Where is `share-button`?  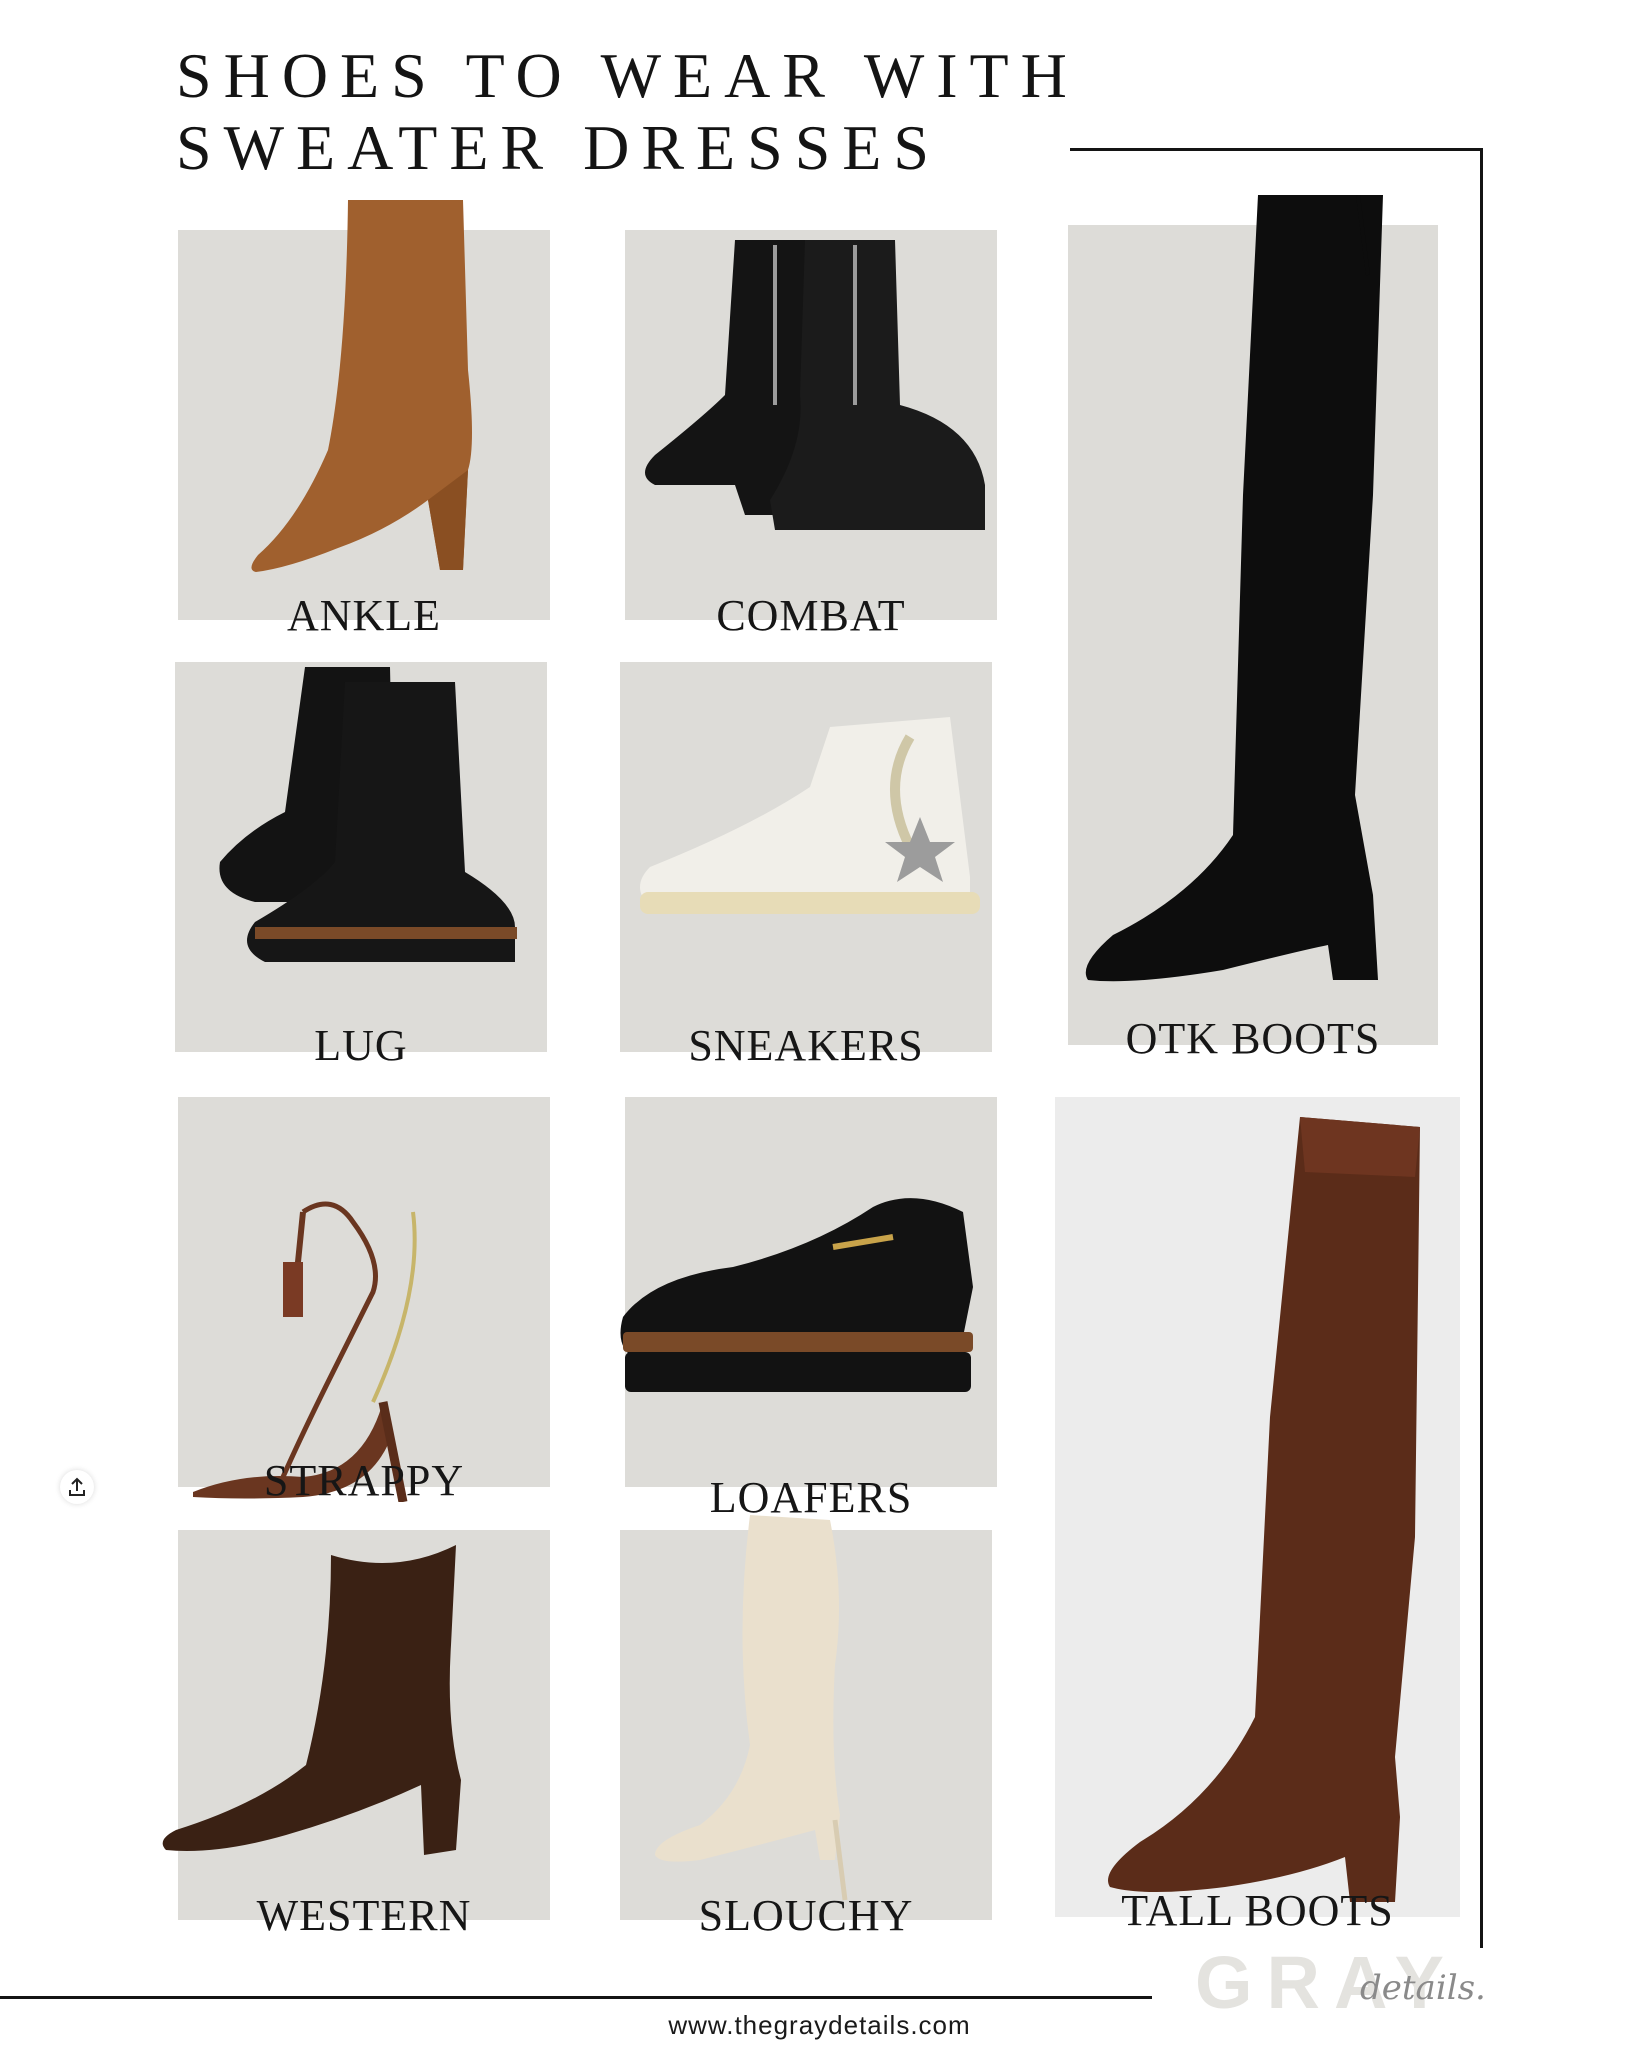 share-button is located at coordinates (77, 1487).